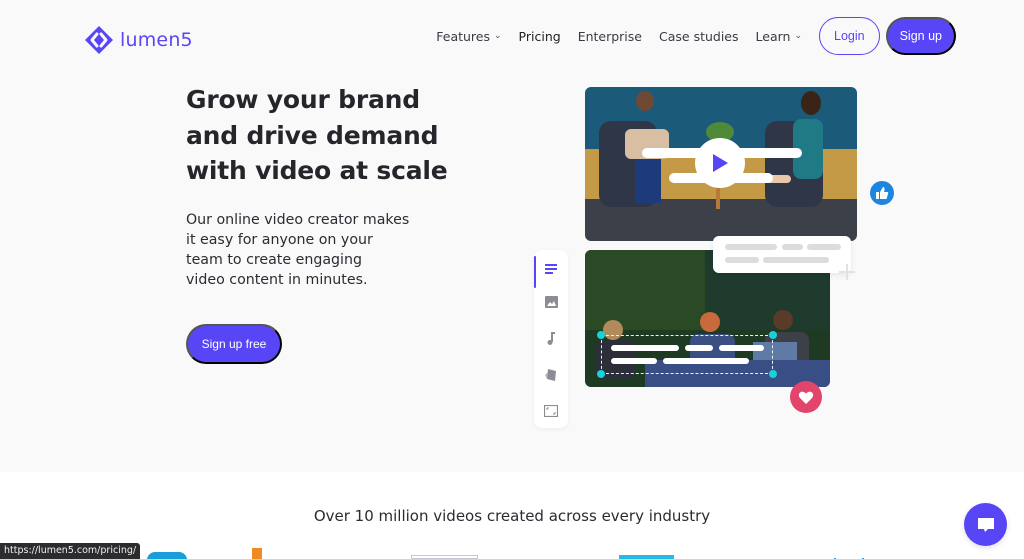 The image size is (1024, 559). I want to click on nav-features-label: Features, so click(463, 36).